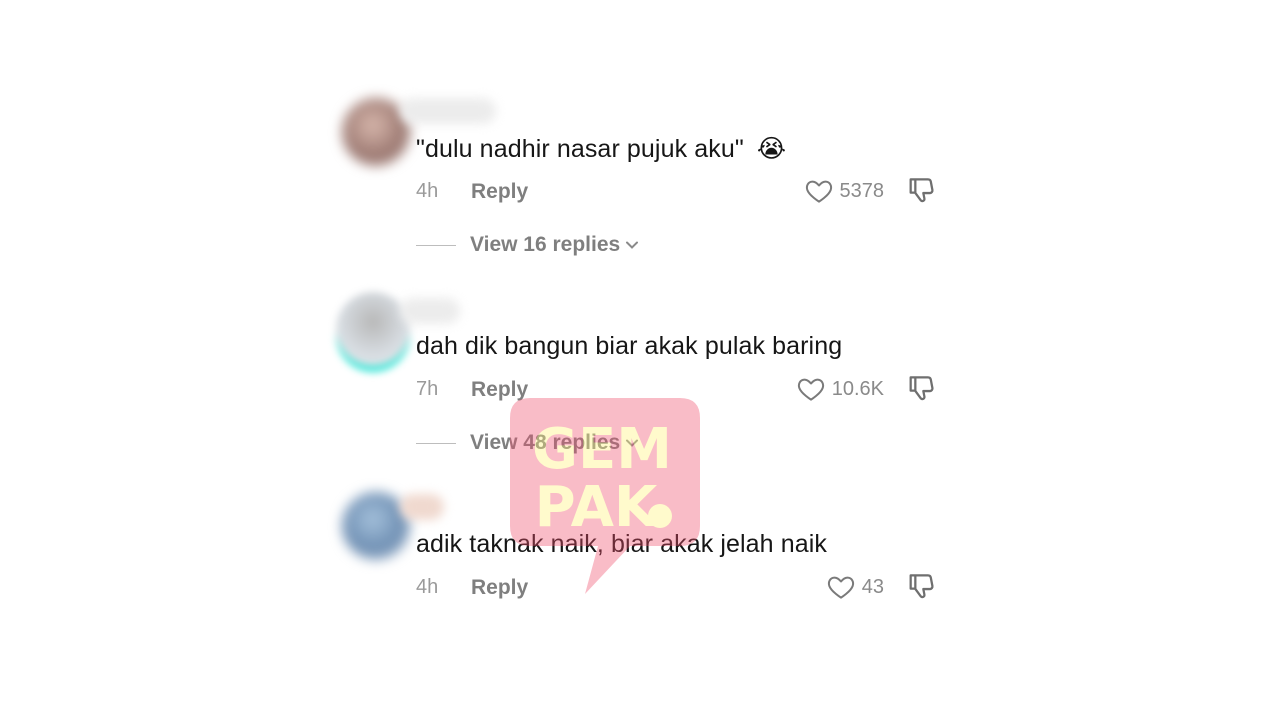 The image size is (1280, 720). I want to click on comment-text: dah dik bangun biar akak pulak baring, so click(629, 346).